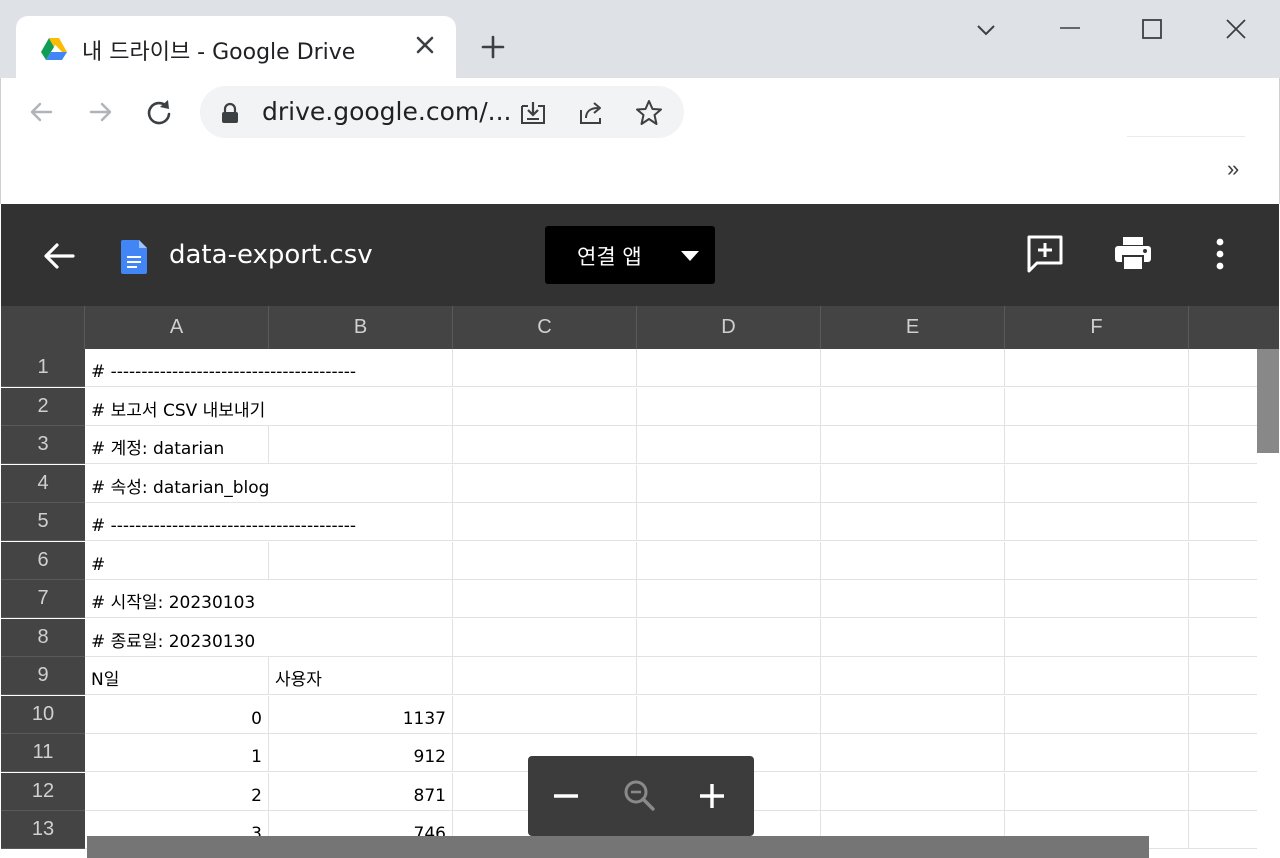  I want to click on column-header-g: G, so click(1234, 327).